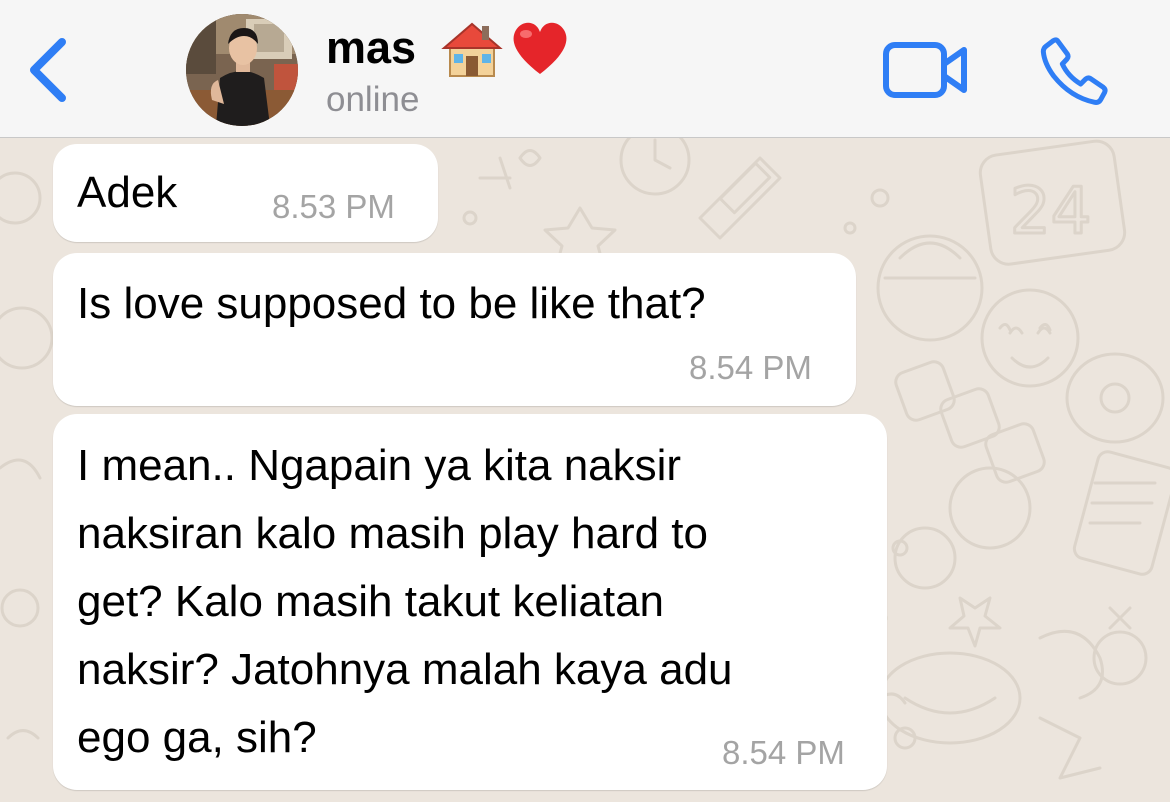 The image size is (1170, 802). Describe the element at coordinates (540, 48) in the screenshot. I see `red-heart-emoji` at that location.